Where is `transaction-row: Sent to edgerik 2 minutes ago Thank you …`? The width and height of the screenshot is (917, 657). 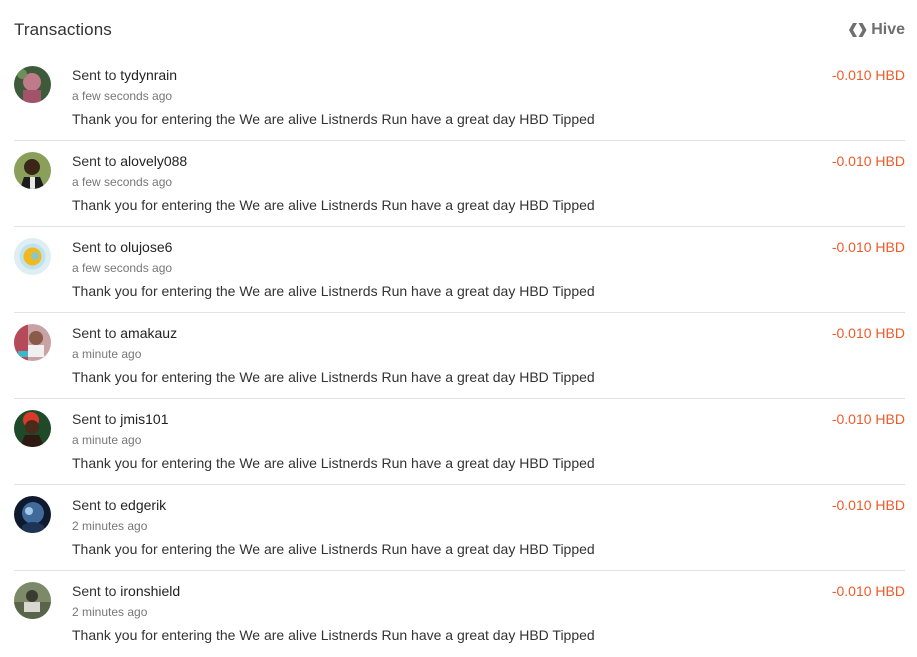
transaction-row: Sent to edgerik 2 minutes ago Thank you … is located at coordinates (459, 528).